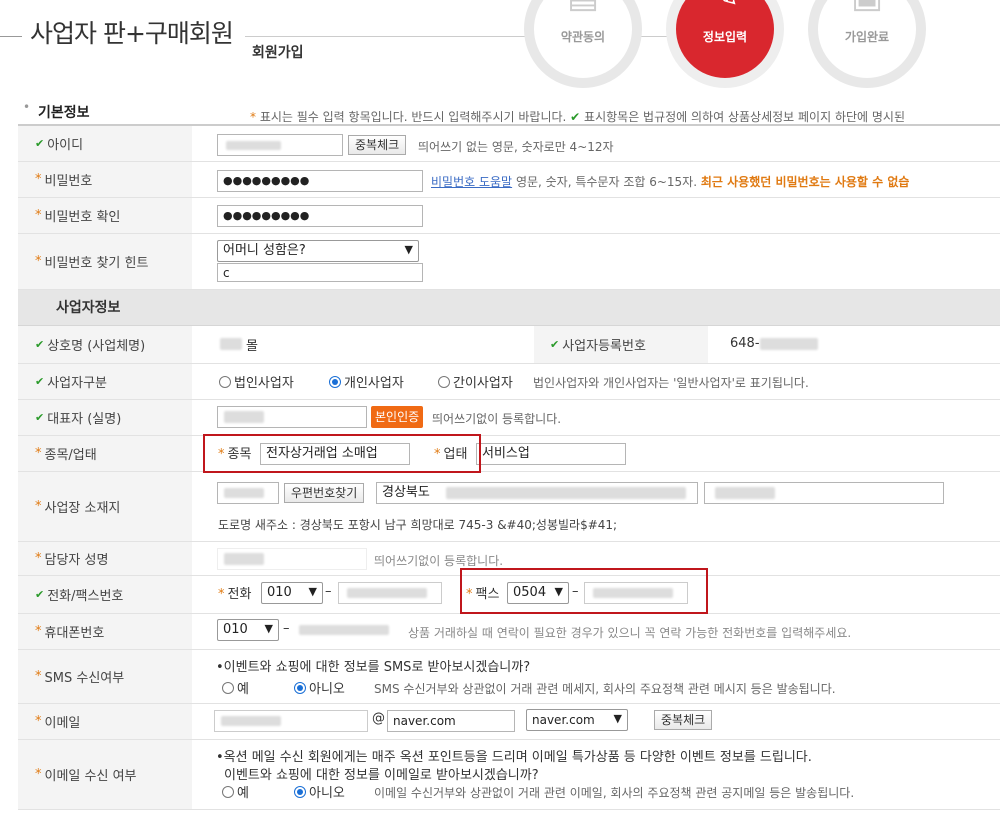  What do you see at coordinates (725, 44) in the screenshot?
I see `step-info-input: ✎ 정보입력` at bounding box center [725, 44].